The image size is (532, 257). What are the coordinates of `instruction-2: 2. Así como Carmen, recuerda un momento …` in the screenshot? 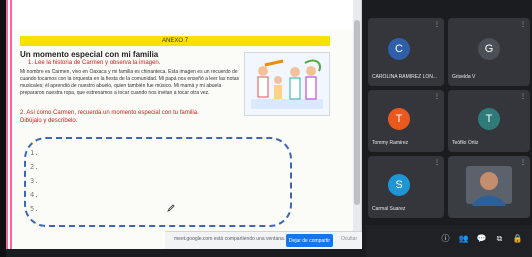 It's located at (109, 113).